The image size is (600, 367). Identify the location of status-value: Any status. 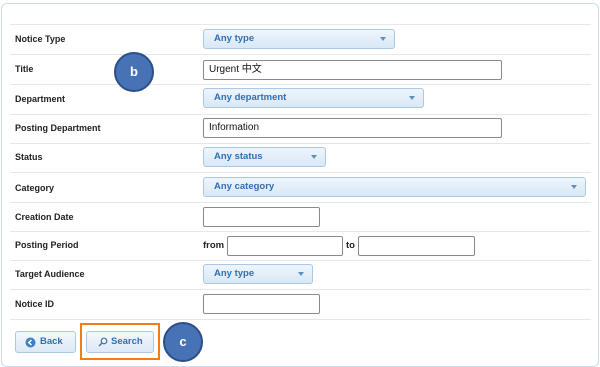
(238, 156).